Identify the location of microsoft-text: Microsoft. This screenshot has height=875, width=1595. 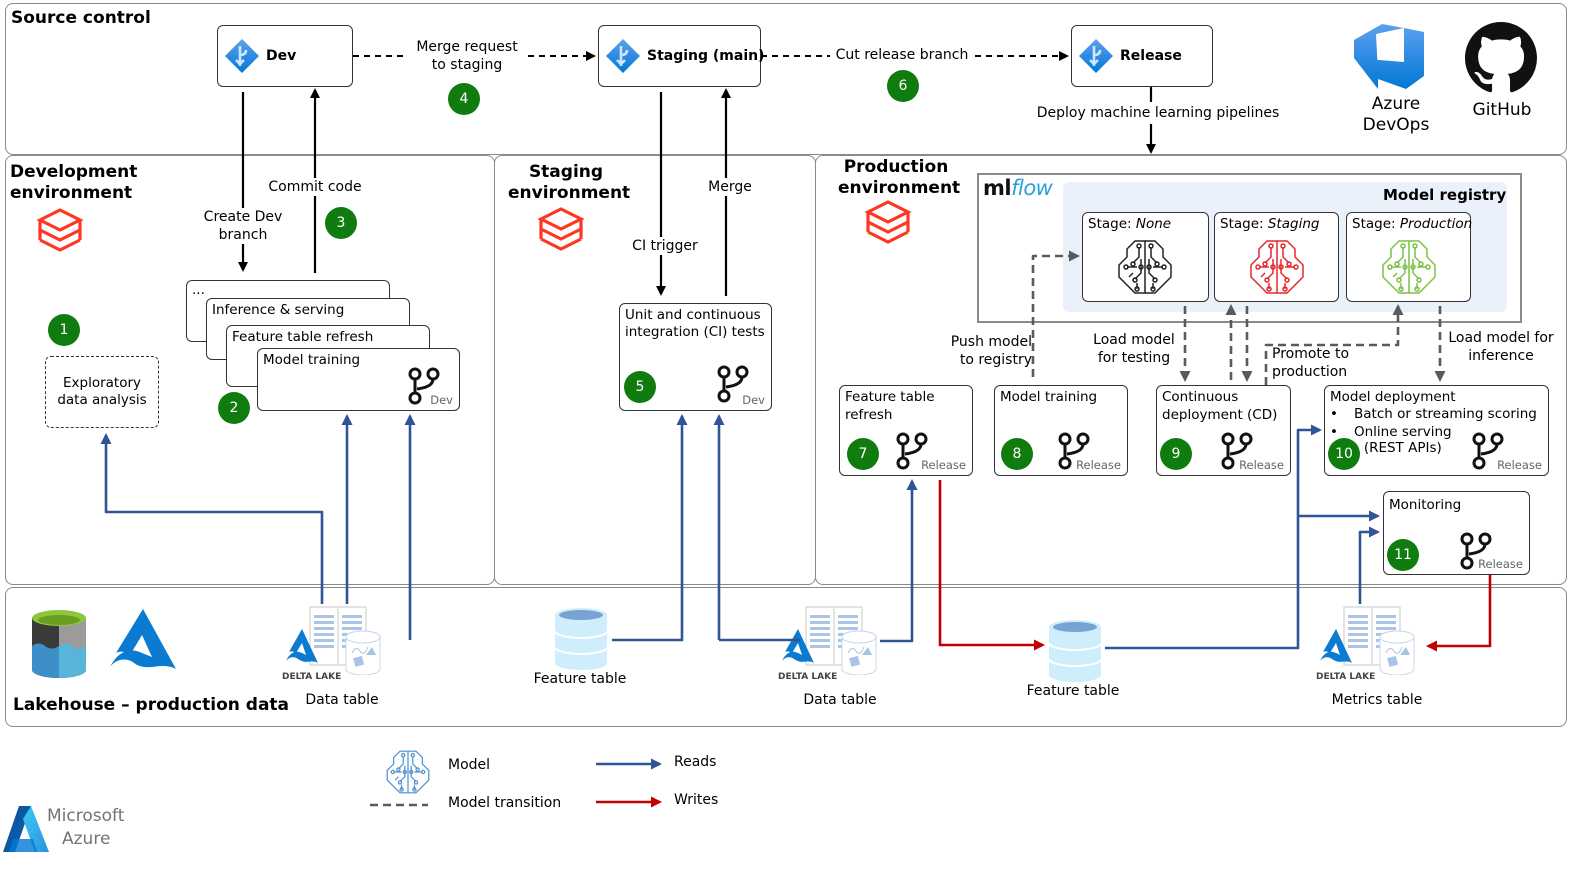
(86, 816).